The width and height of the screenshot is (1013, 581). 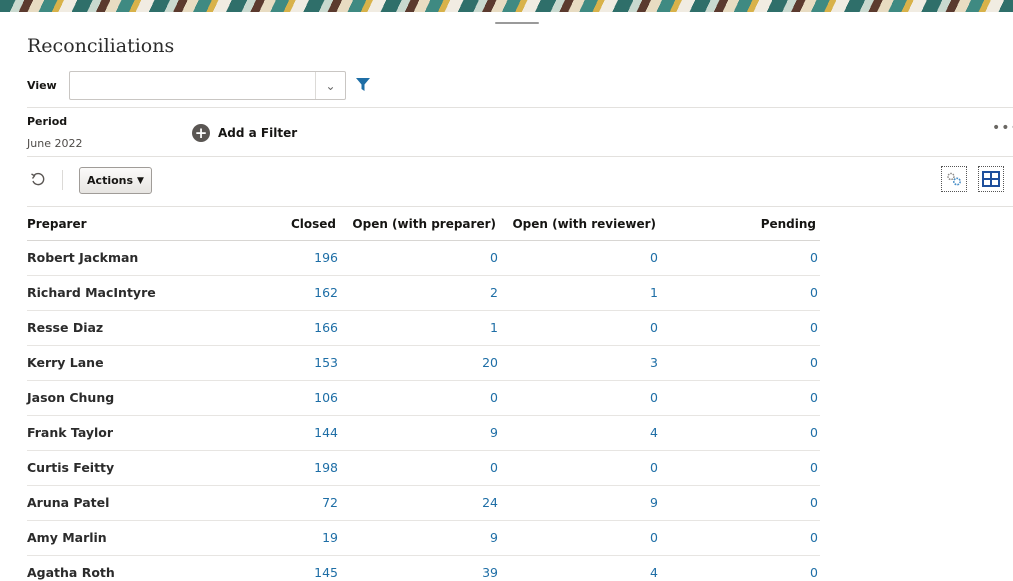 What do you see at coordinates (654, 502) in the screenshot?
I see `open-reviewer-count-link: 9` at bounding box center [654, 502].